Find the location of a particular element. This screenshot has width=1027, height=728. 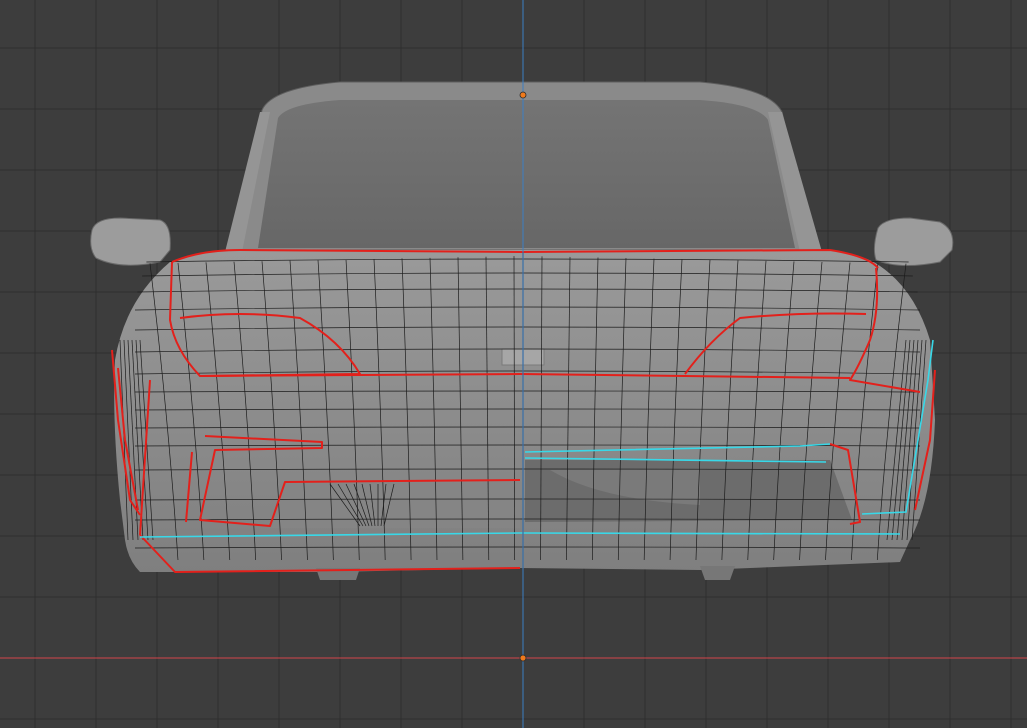

tire-right is located at coordinates (717, 573).